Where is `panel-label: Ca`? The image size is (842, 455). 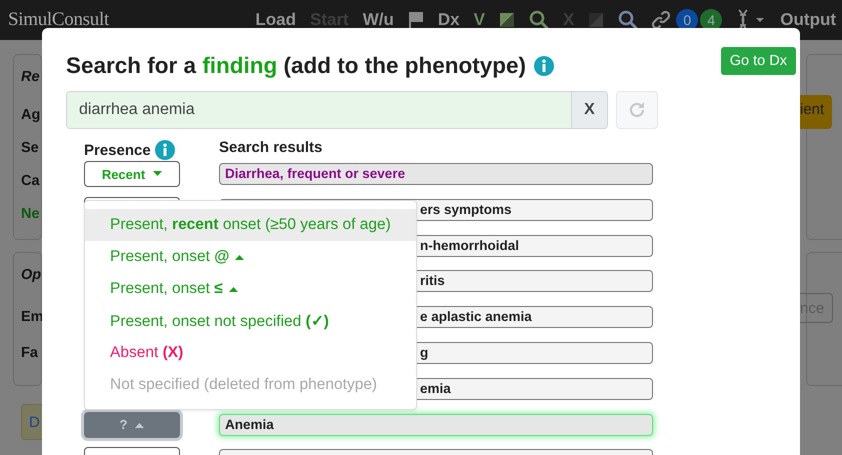
panel-label: Ca is located at coordinates (31, 182).